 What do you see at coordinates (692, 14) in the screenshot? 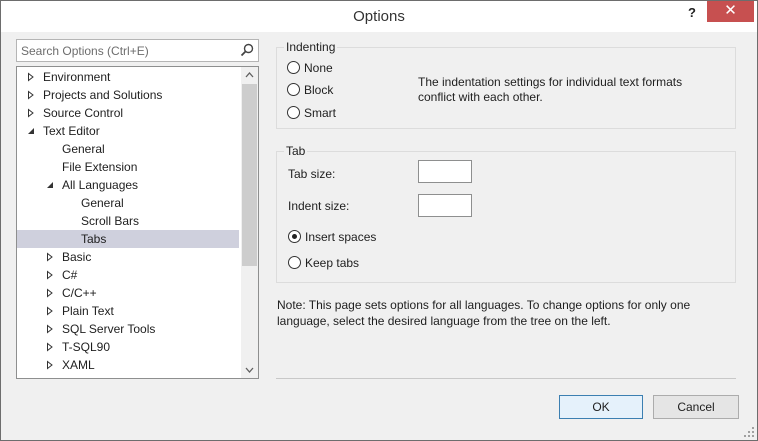
I see `help-button: ?` at bounding box center [692, 14].